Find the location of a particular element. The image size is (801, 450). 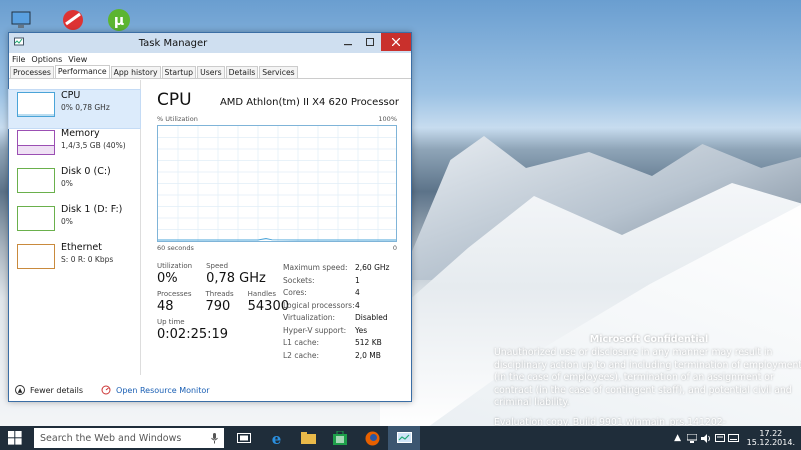

sidebar-item-cpu: CPU 0% 0,78 GHz is located at coordinates (74, 109).